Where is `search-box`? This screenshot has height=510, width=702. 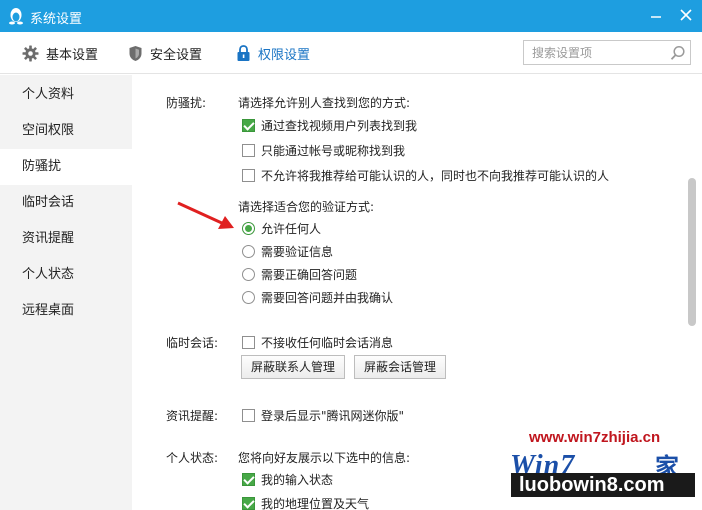
search-box is located at coordinates (607, 52).